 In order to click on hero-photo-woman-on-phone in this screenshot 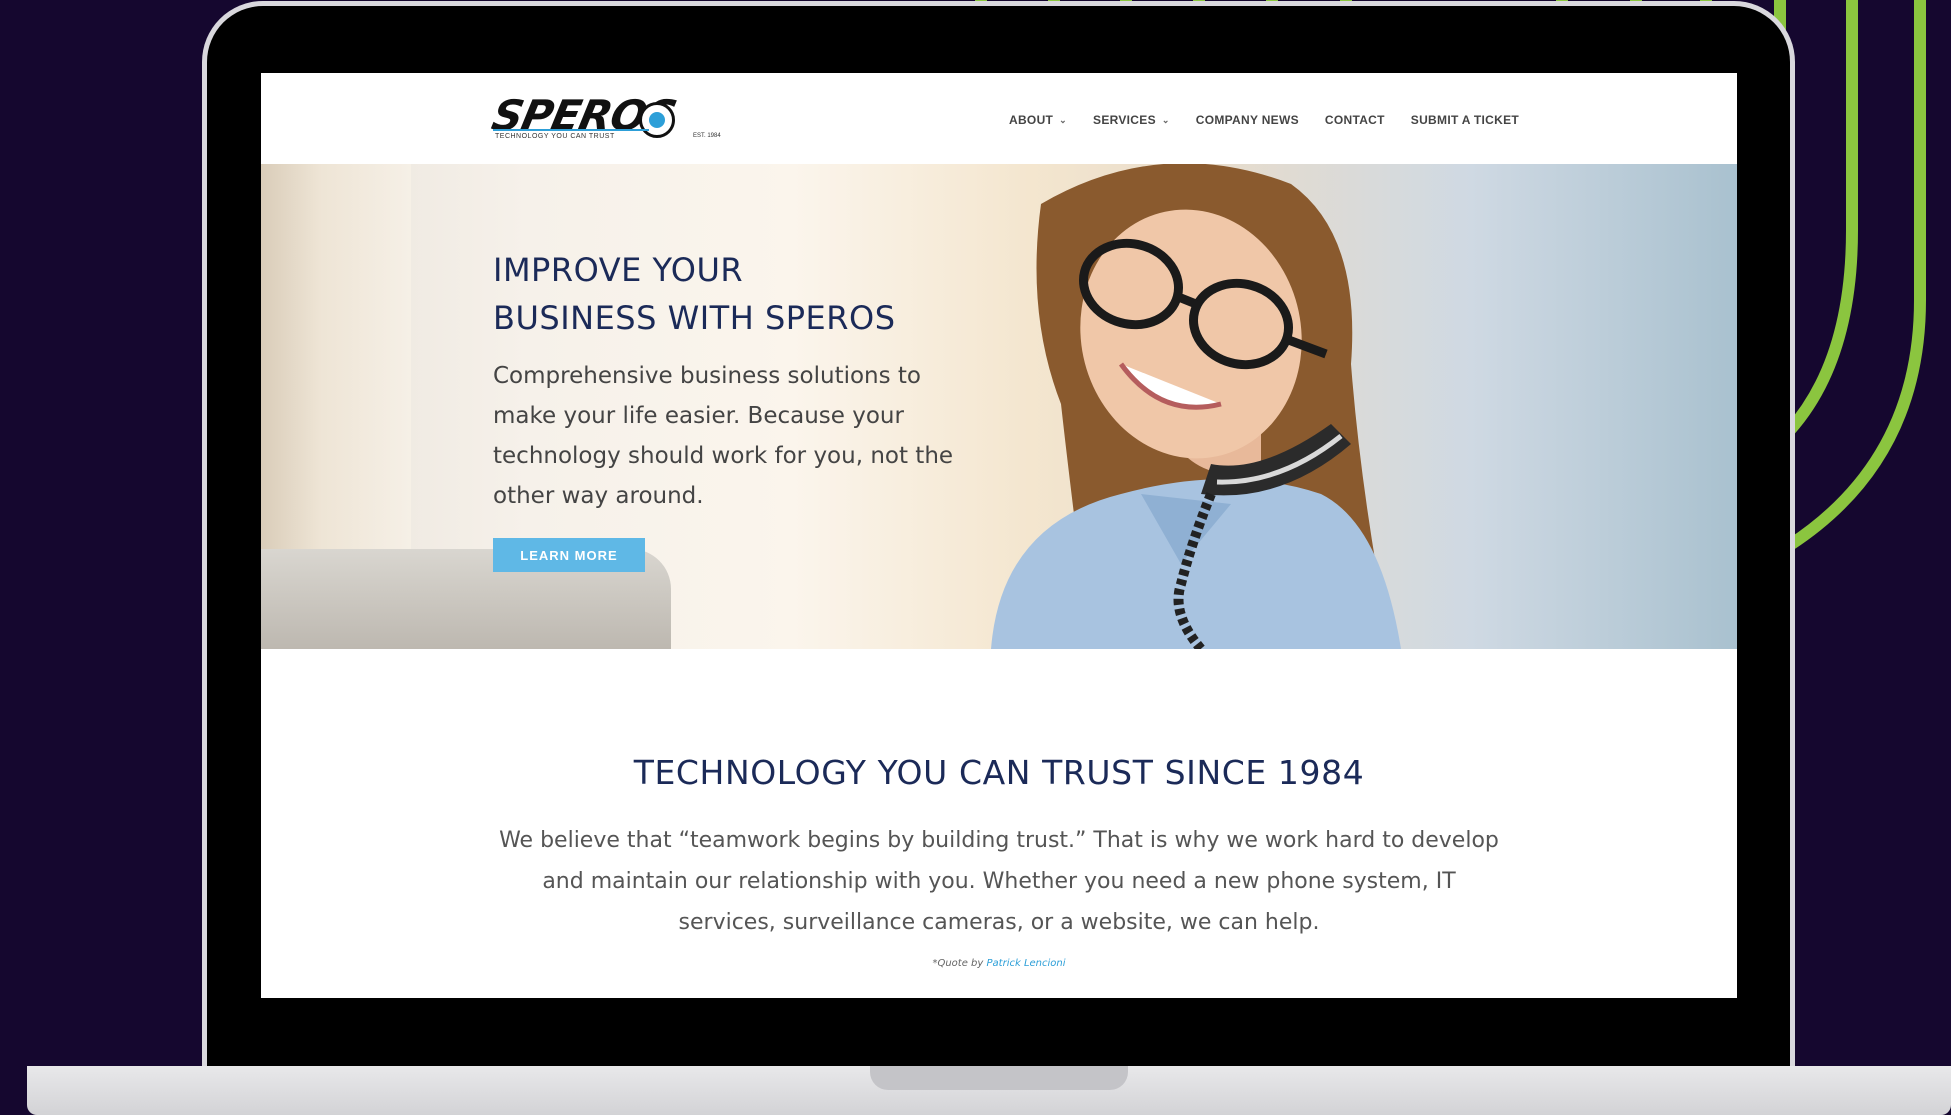, I will do `click(1196, 406)`.